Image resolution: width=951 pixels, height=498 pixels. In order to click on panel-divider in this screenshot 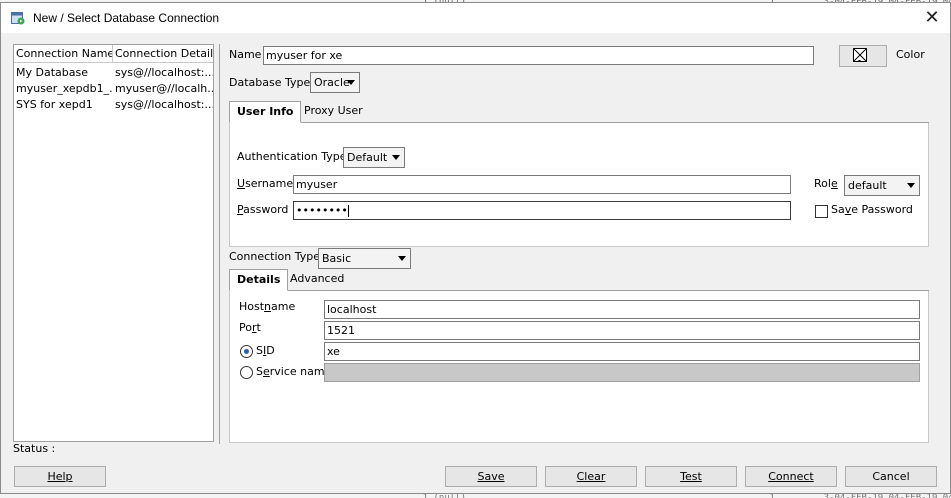, I will do `click(219, 244)`.